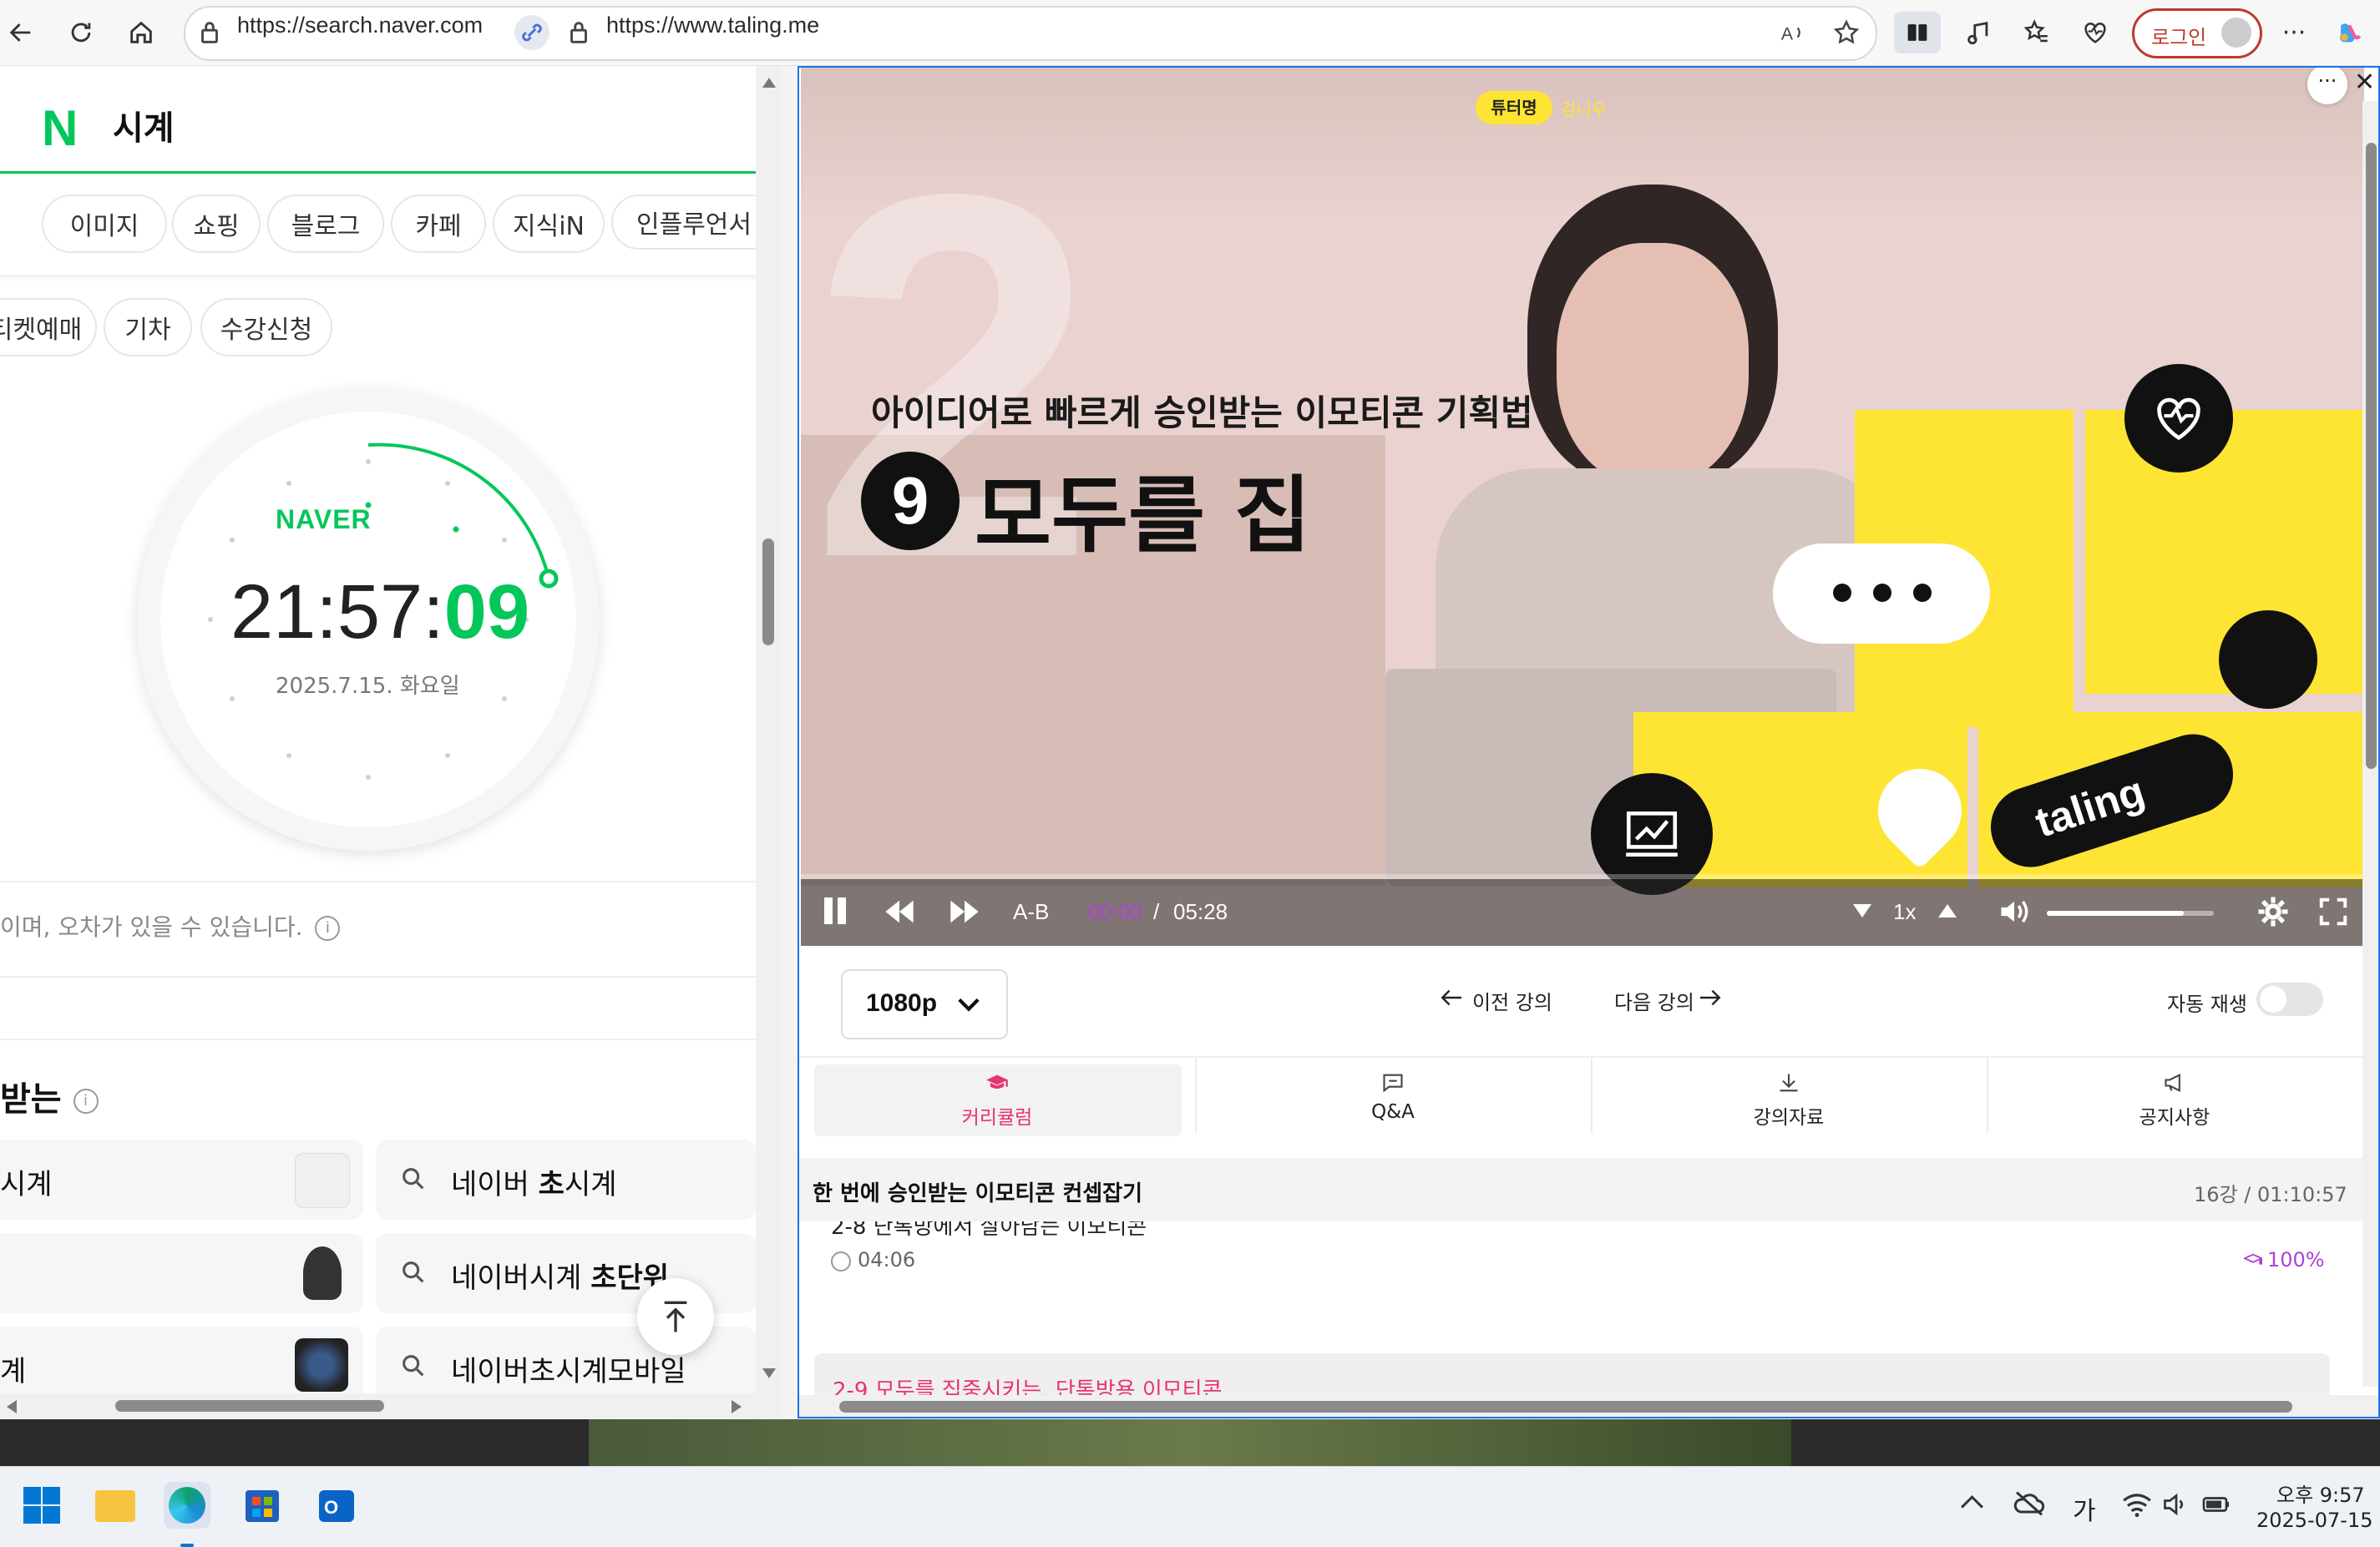 Image resolution: width=2380 pixels, height=1547 pixels. I want to click on suggestion-card-left: 시계, so click(181, 1180).